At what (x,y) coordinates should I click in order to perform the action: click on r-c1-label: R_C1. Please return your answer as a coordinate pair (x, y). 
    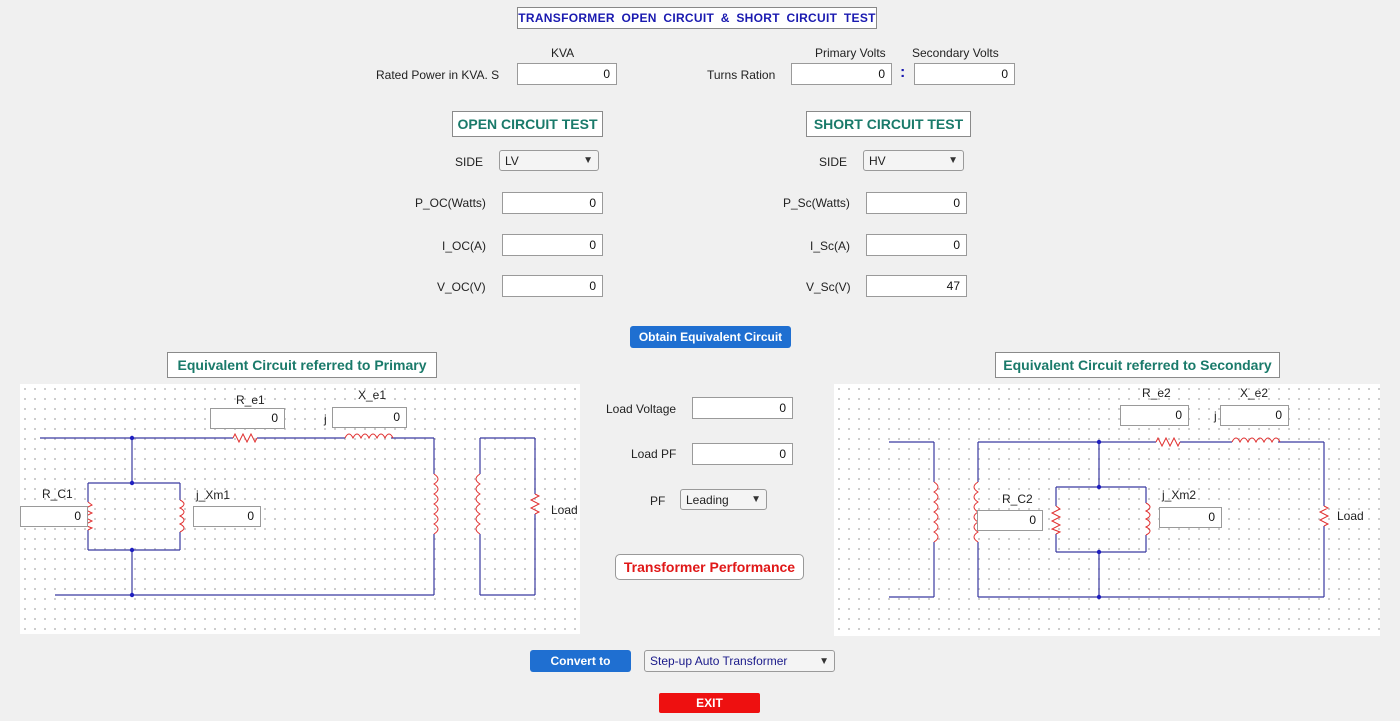
    Looking at the image, I should click on (57, 494).